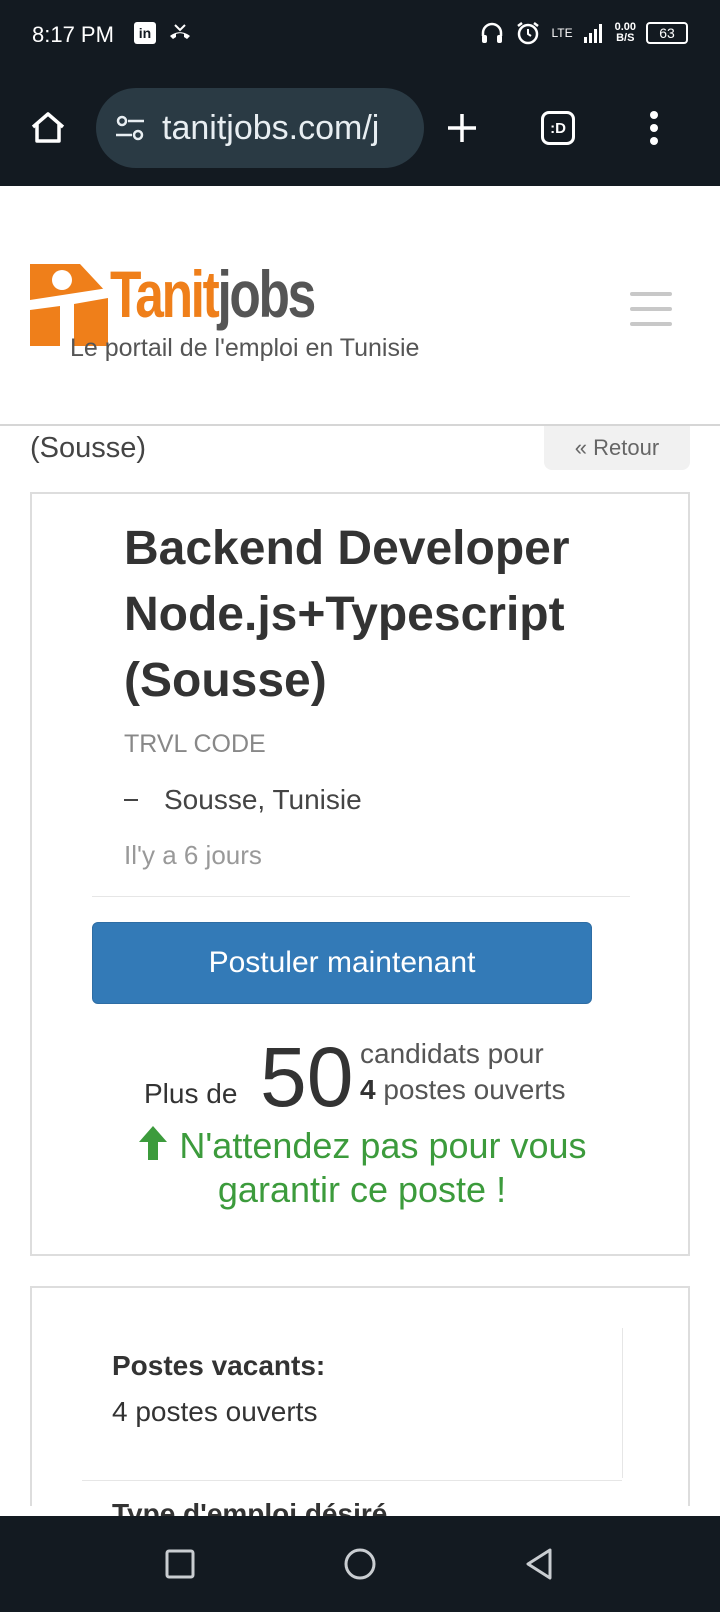 The height and width of the screenshot is (1612, 720). I want to click on openings-text: 4 postes ouverts, so click(462, 1090).